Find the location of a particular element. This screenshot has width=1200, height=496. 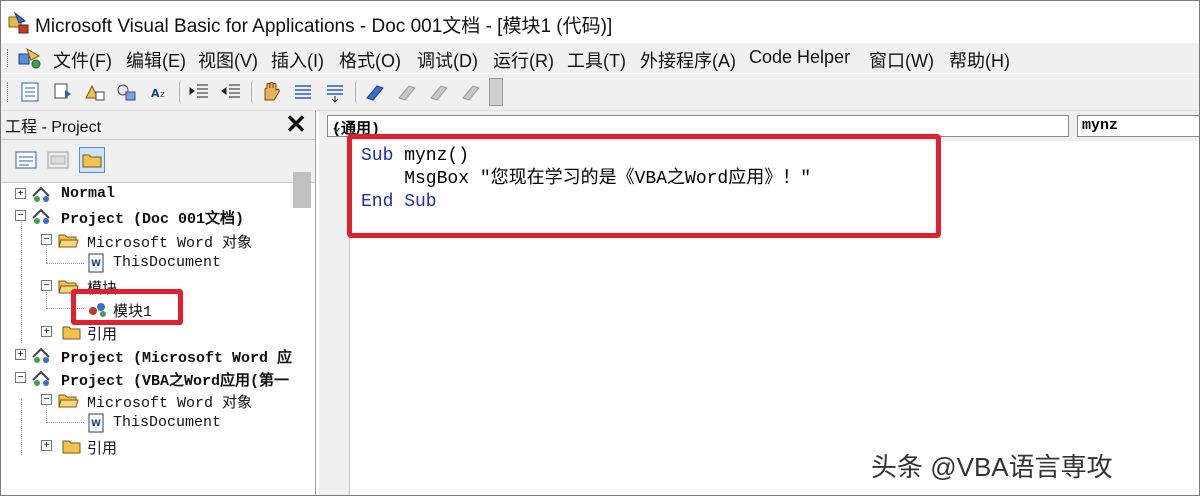

svg-text: z is located at coordinates (162, 95).